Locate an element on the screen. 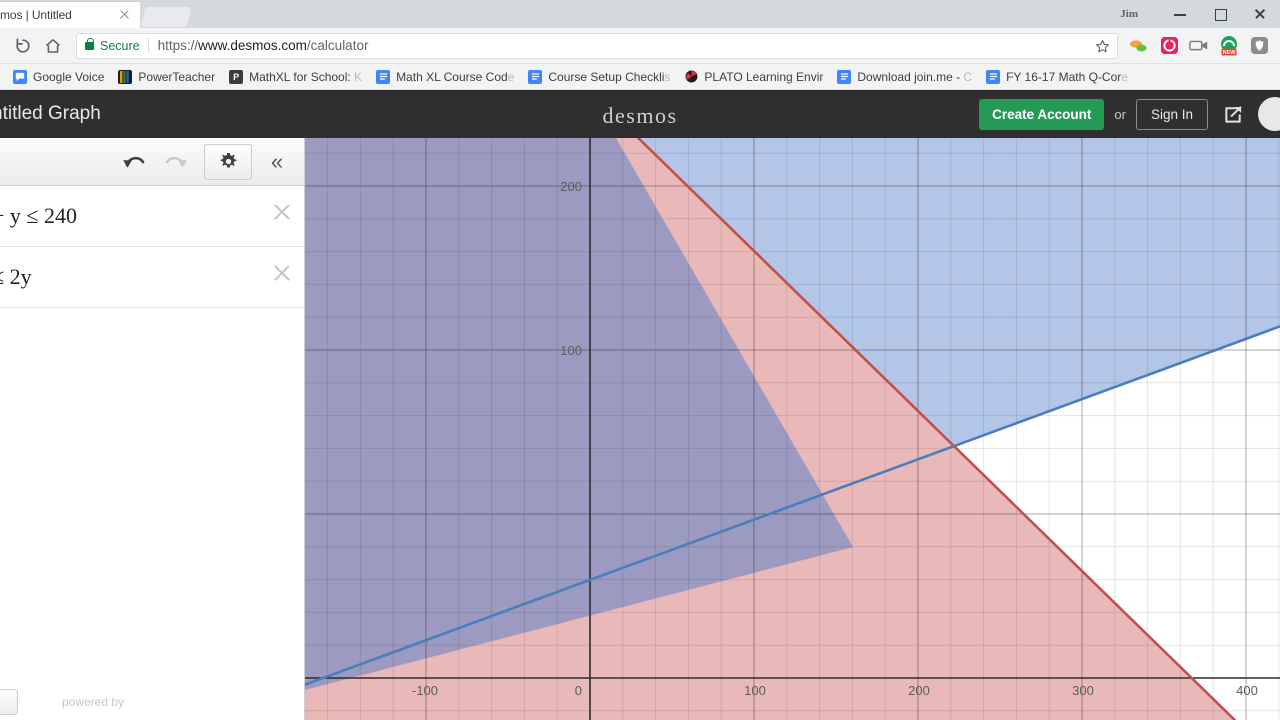 The height and width of the screenshot is (720, 1280). lock-icon is located at coordinates (89, 43).